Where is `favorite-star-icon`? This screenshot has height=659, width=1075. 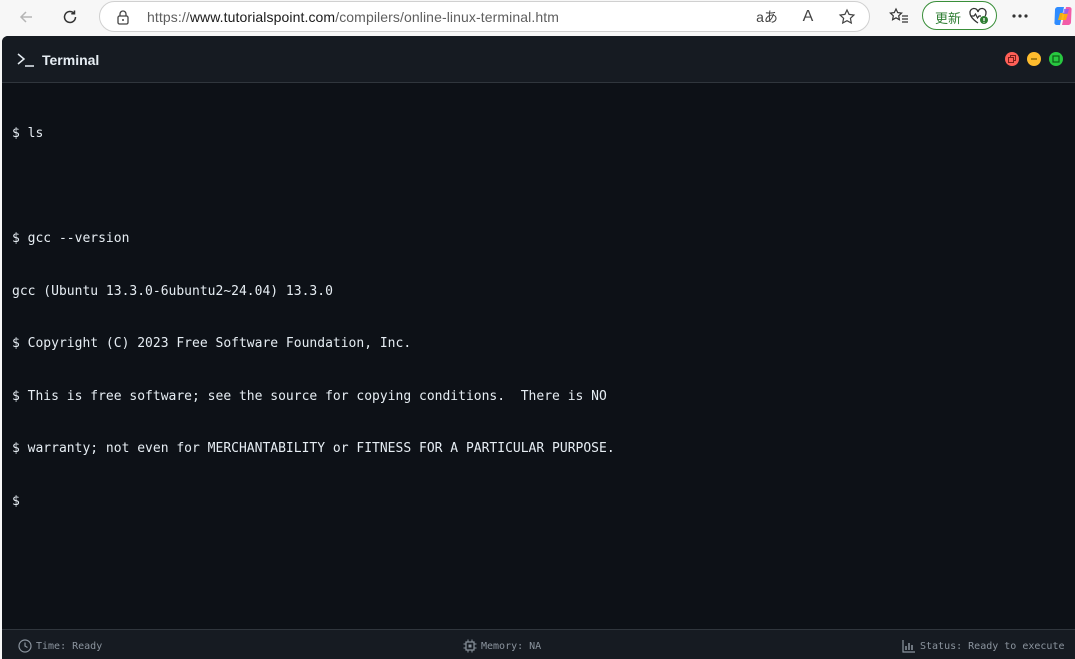
favorite-star-icon is located at coordinates (847, 17).